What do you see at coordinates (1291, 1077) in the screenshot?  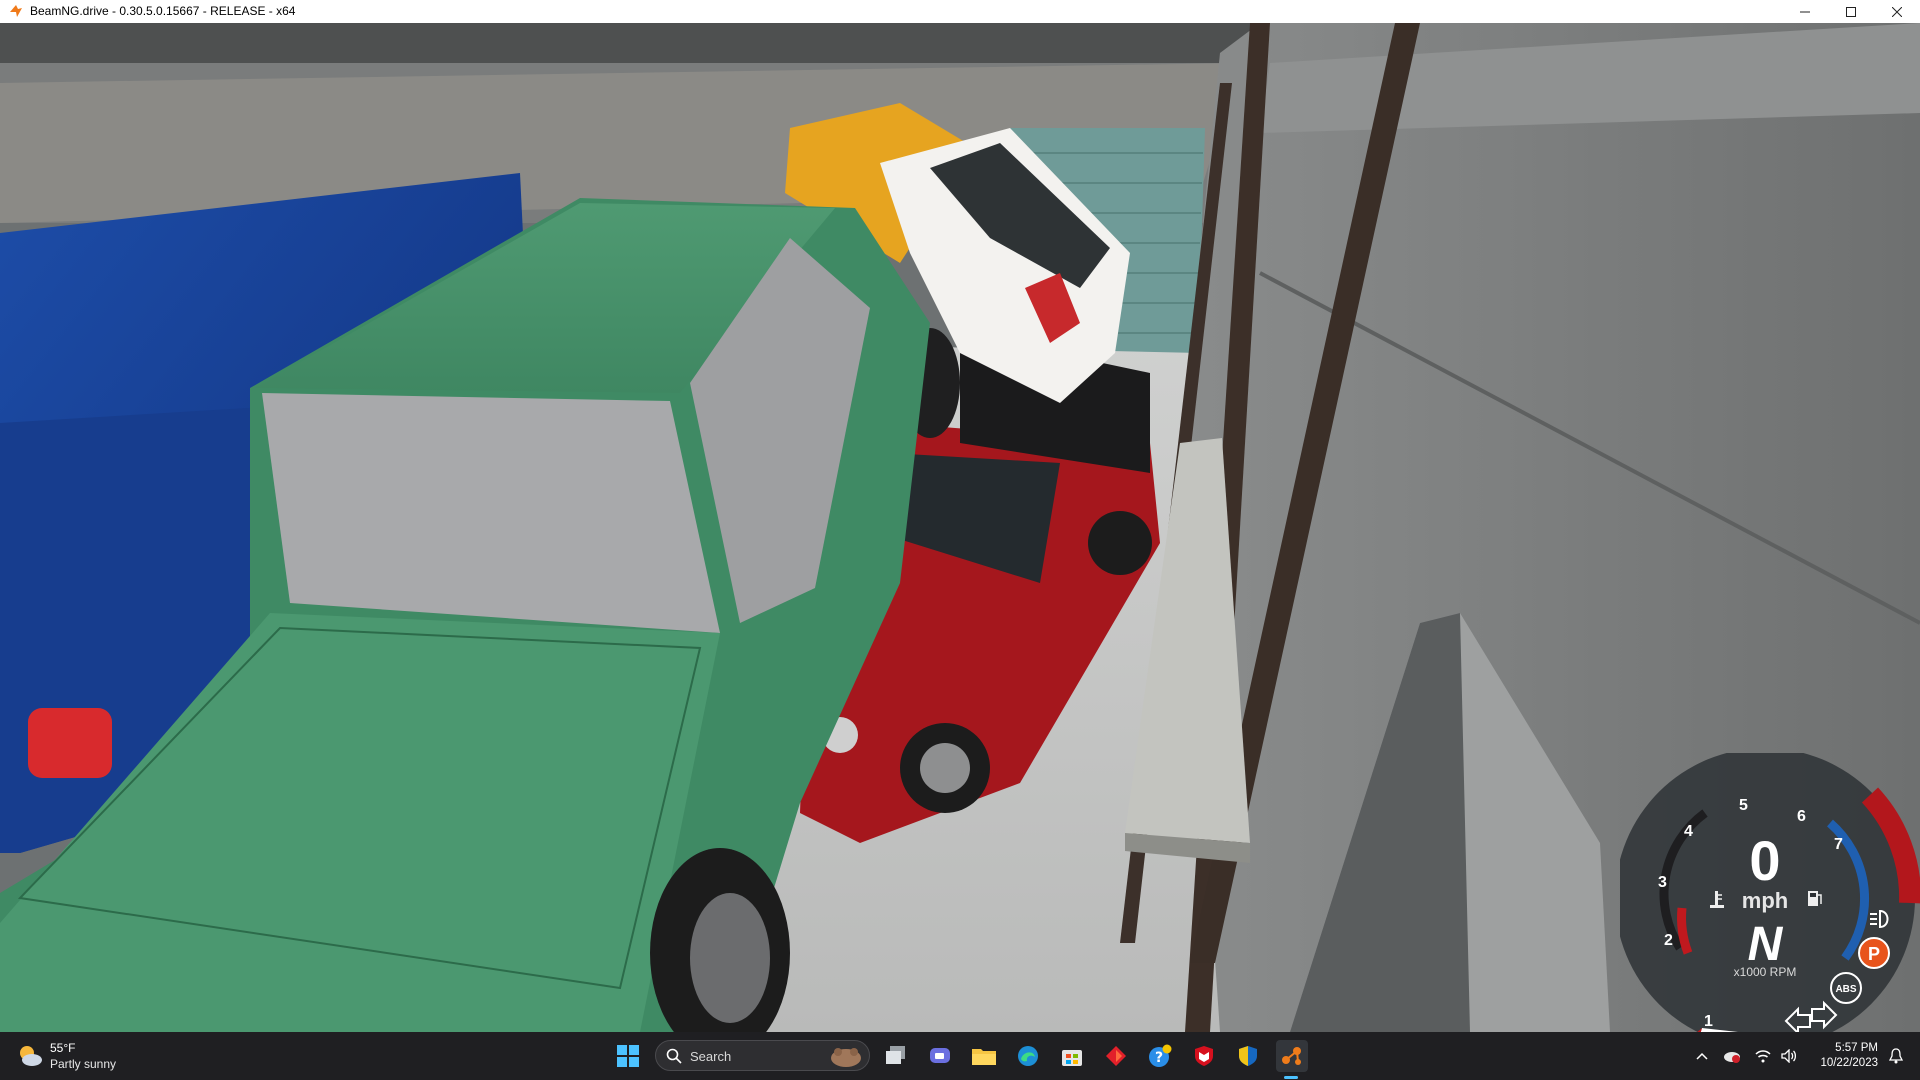 I see `active-app-indicator` at bounding box center [1291, 1077].